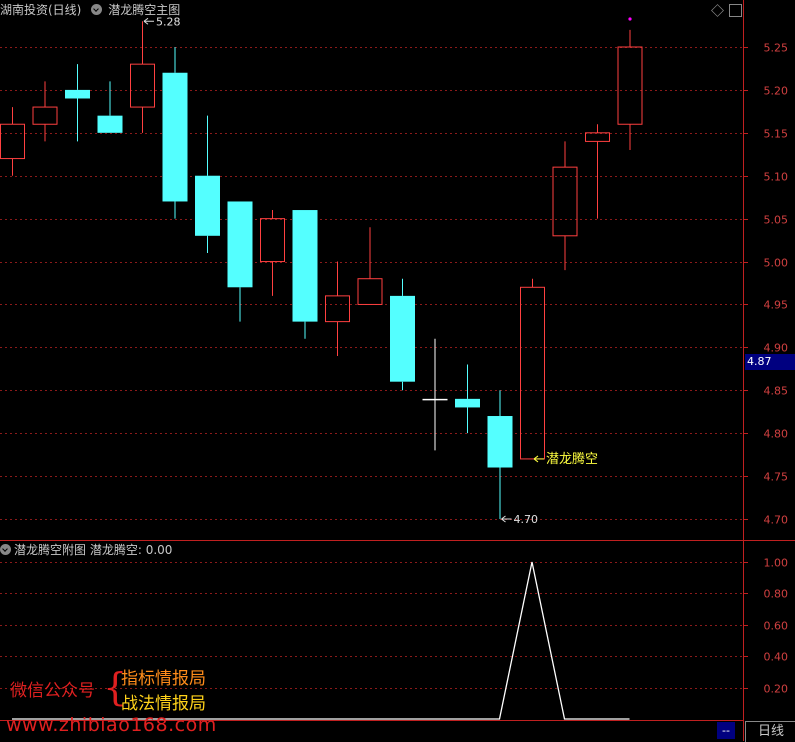 The height and width of the screenshot is (742, 795). What do you see at coordinates (776, 594) in the screenshot?
I see `sub-tick-label: 0.80` at bounding box center [776, 594].